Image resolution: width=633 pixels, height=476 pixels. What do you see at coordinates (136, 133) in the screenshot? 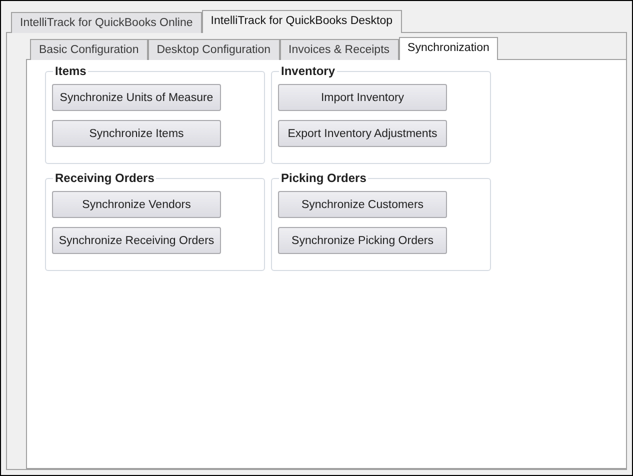
I see `action-button: Synchronize Items` at bounding box center [136, 133].